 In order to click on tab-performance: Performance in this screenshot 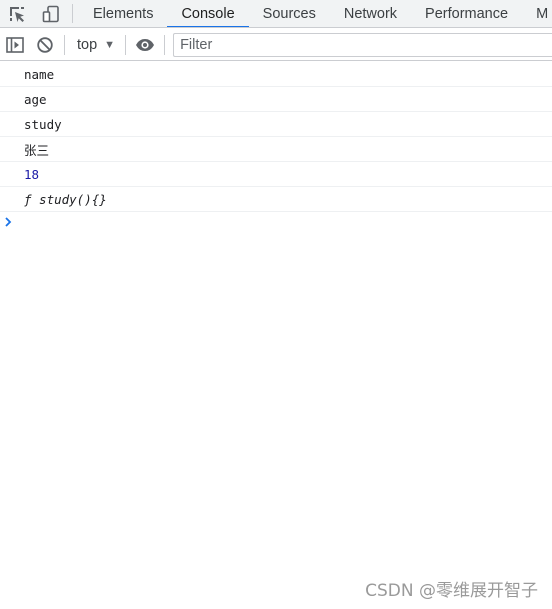, I will do `click(466, 13)`.